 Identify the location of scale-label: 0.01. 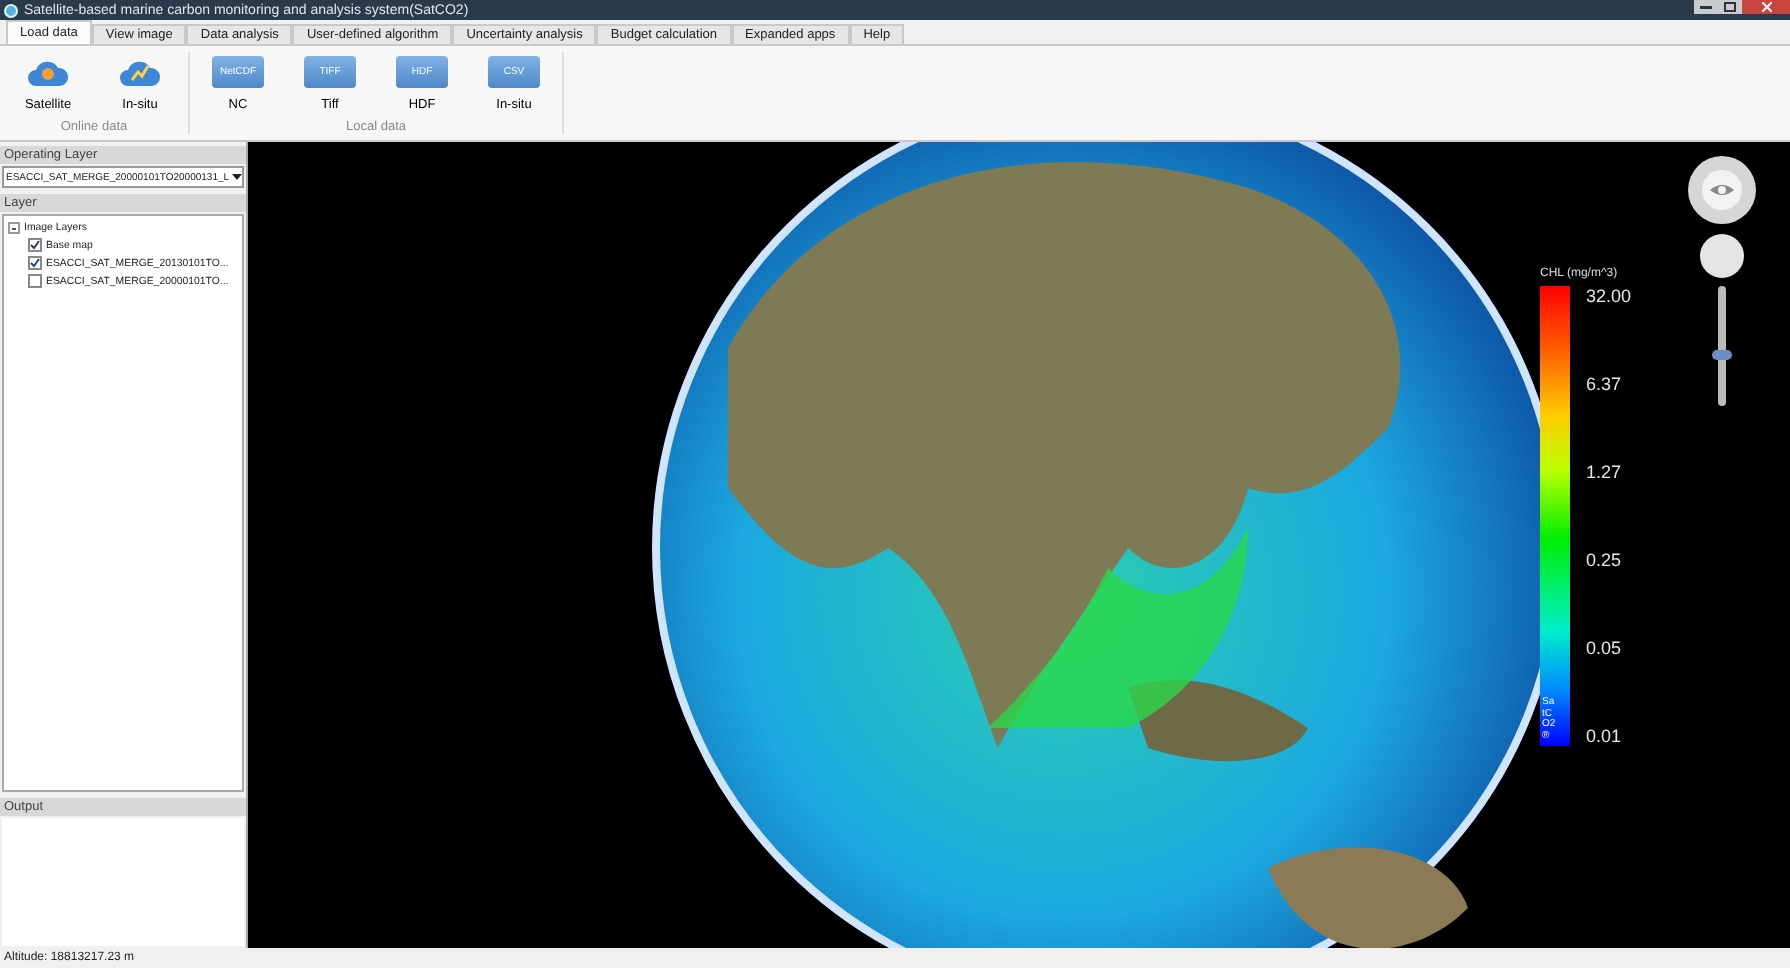
(1605, 736).